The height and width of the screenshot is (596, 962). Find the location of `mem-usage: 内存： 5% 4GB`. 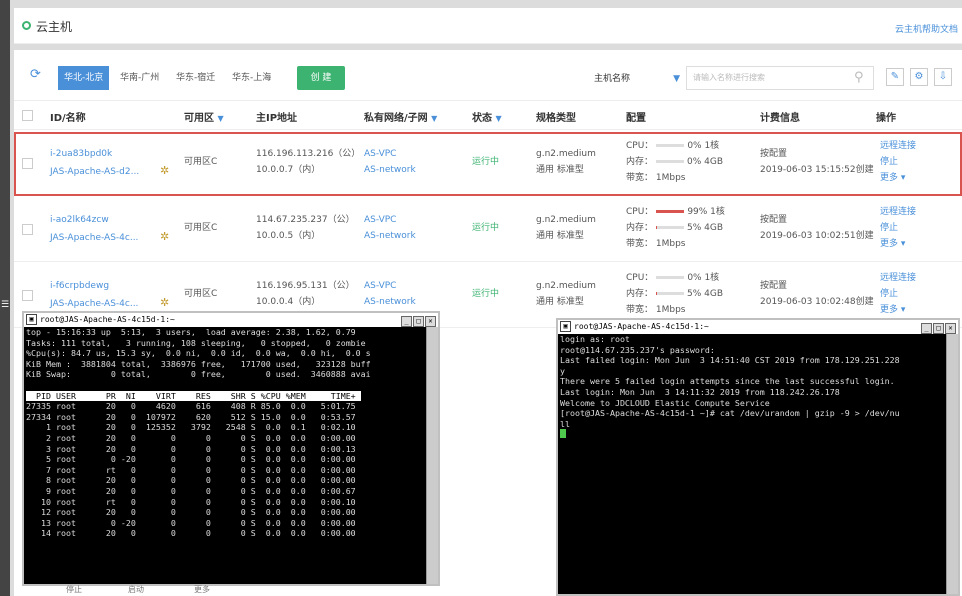

mem-usage: 内存： 5% 4GB is located at coordinates (674, 294).